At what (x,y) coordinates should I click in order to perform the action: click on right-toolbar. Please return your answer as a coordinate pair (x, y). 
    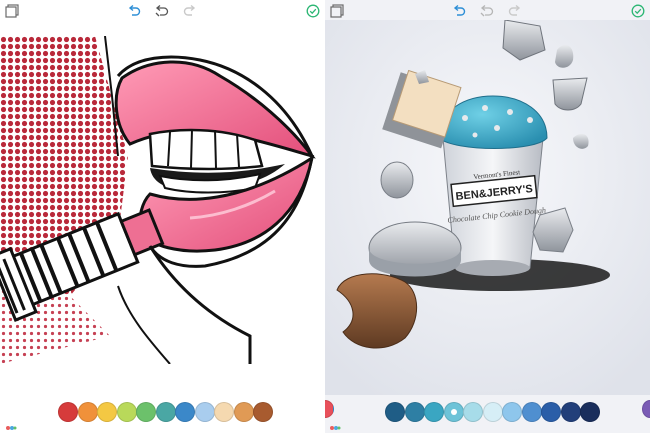
    Looking at the image, I should click on (487, 11).